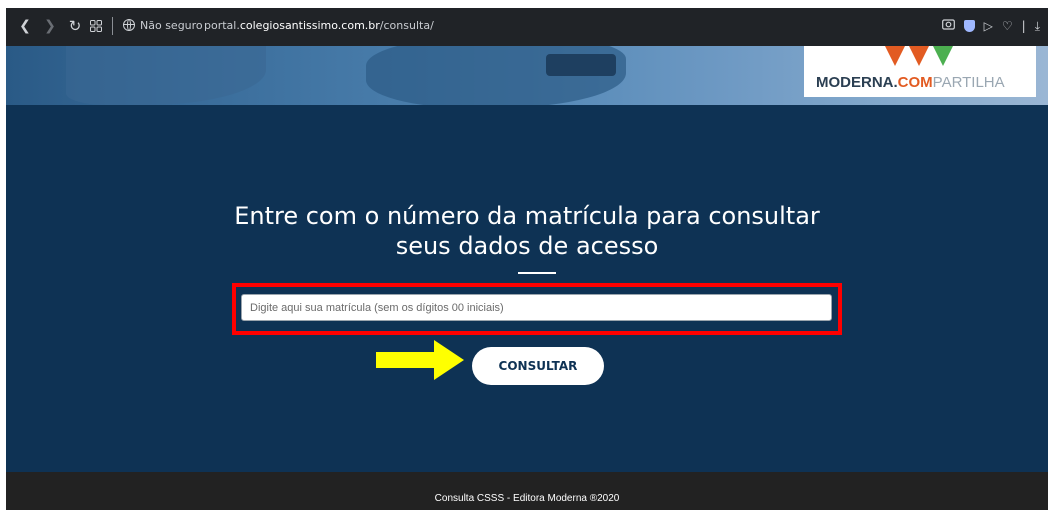 This screenshot has height=510, width=1048. What do you see at coordinates (527, 491) in the screenshot?
I see `footer: Consulta CSSS - Editora Moderna ®2020` at bounding box center [527, 491].